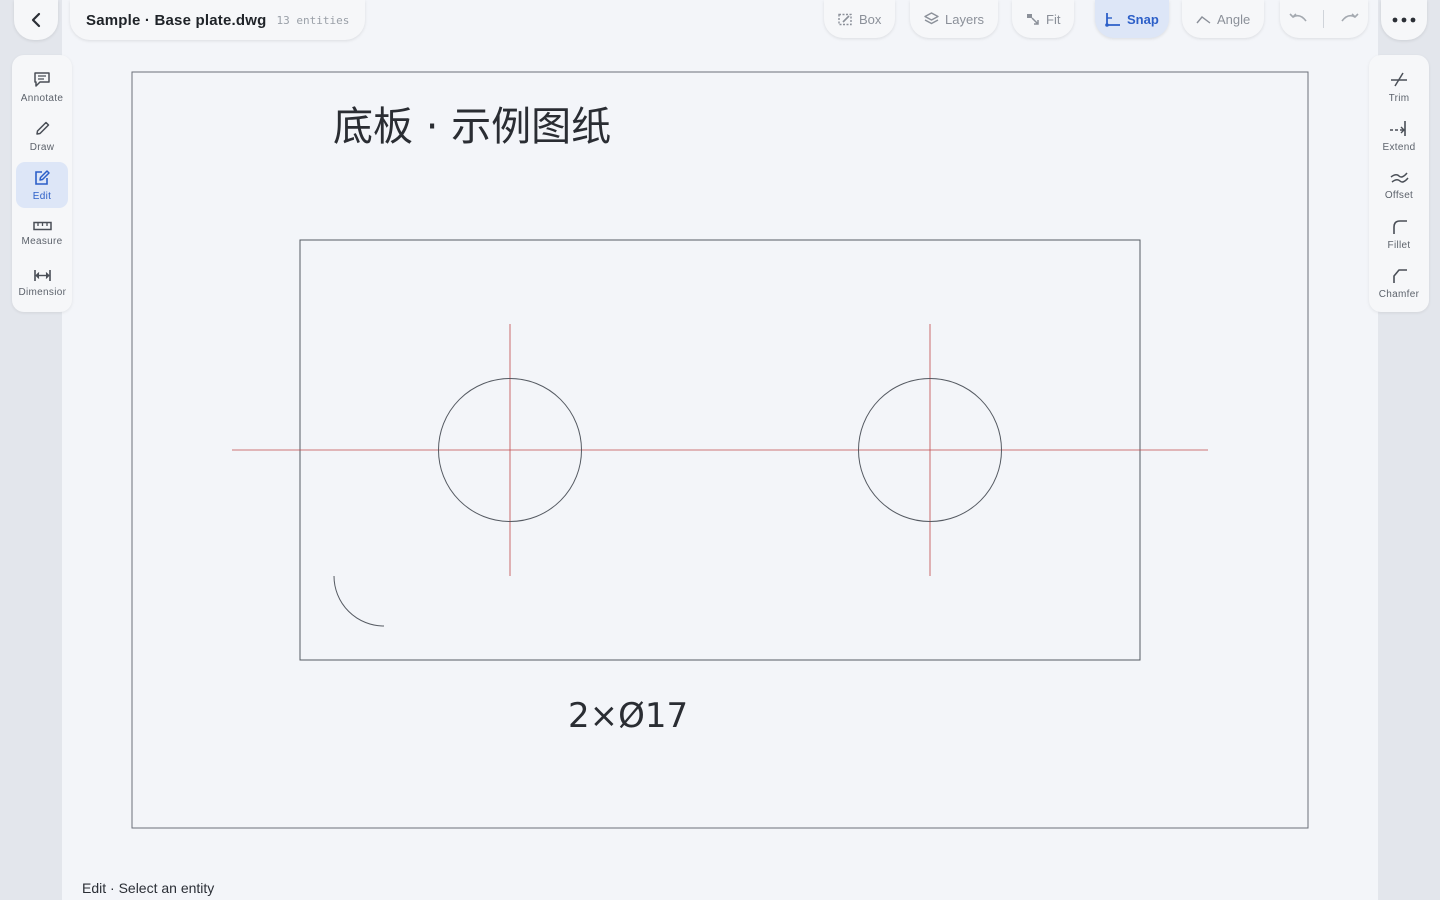 The width and height of the screenshot is (1440, 900). Describe the element at coordinates (42, 136) in the screenshot. I see `tool-draw: Draw` at that location.